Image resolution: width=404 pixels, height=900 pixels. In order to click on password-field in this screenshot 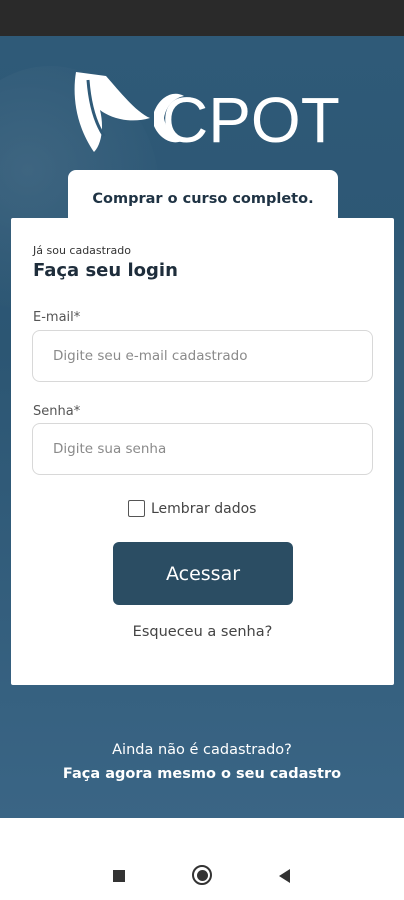, I will do `click(202, 449)`.